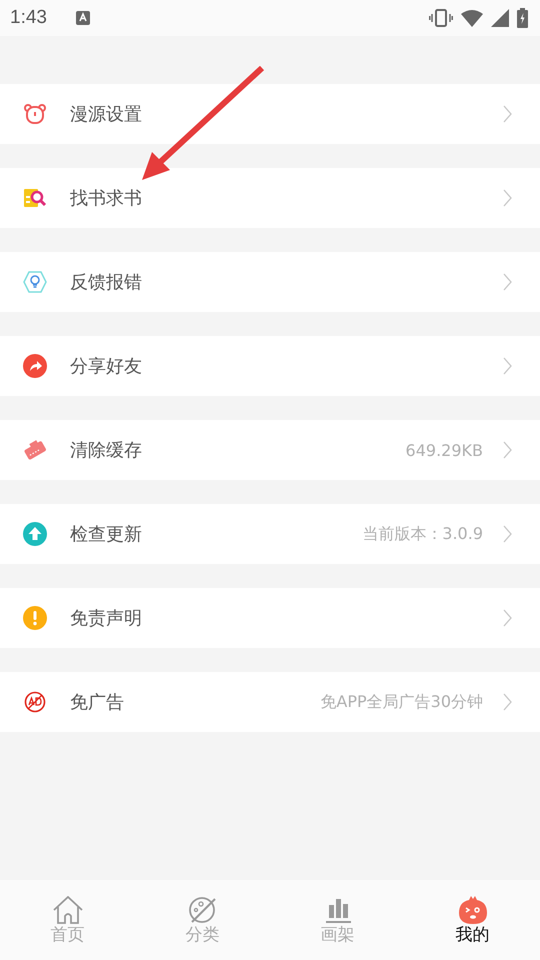 The height and width of the screenshot is (960, 540). What do you see at coordinates (106, 366) in the screenshot?
I see `menu-label: 分享好友` at bounding box center [106, 366].